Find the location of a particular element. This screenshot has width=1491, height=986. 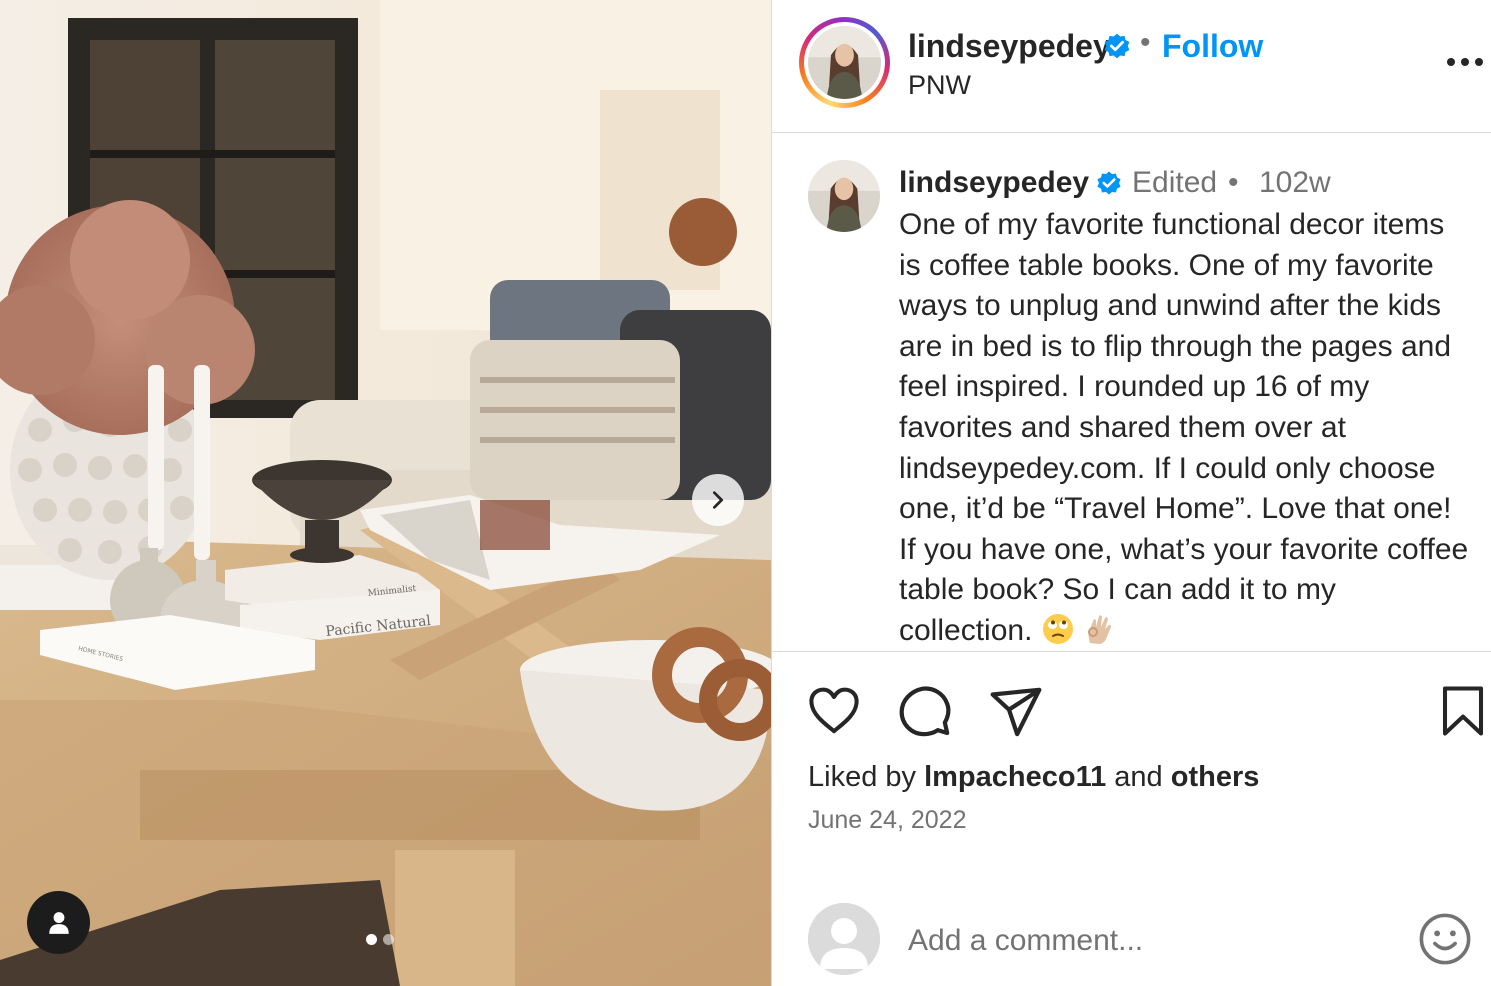

user-tag-icon is located at coordinates (58, 922).